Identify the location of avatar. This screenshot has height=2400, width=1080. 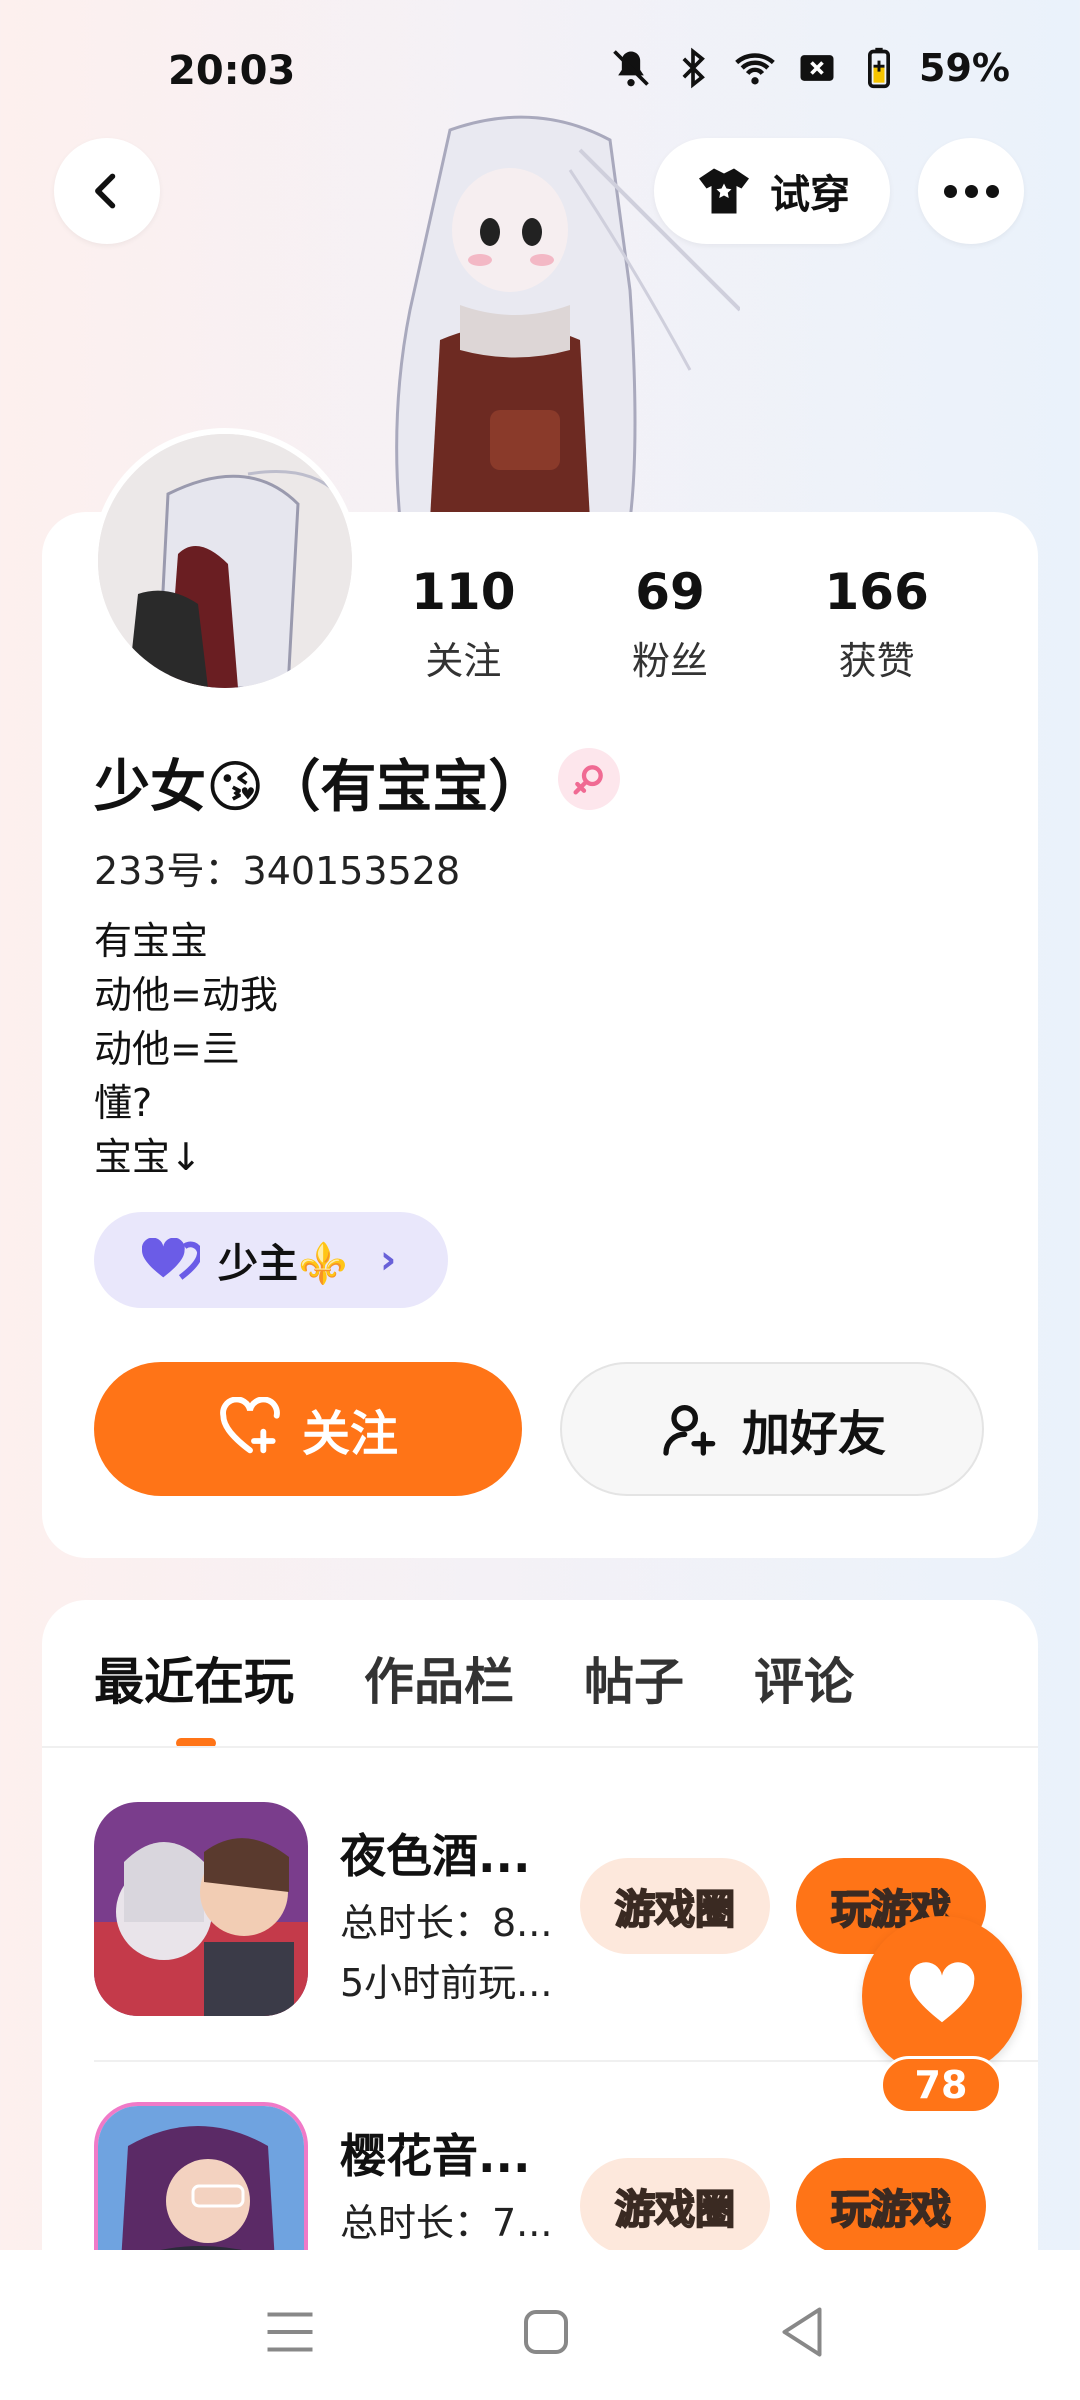
(225, 561).